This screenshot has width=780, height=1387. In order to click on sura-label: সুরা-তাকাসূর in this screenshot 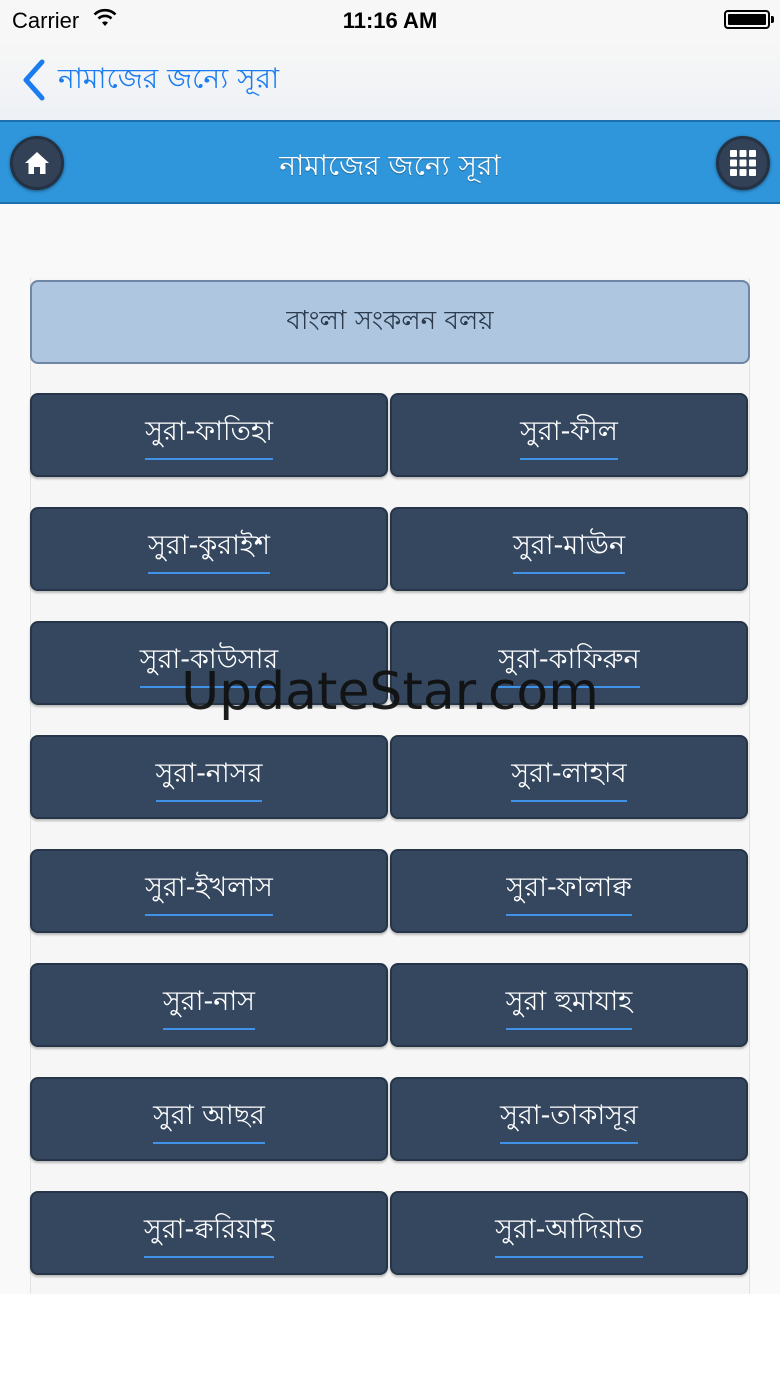, I will do `click(569, 1119)`.